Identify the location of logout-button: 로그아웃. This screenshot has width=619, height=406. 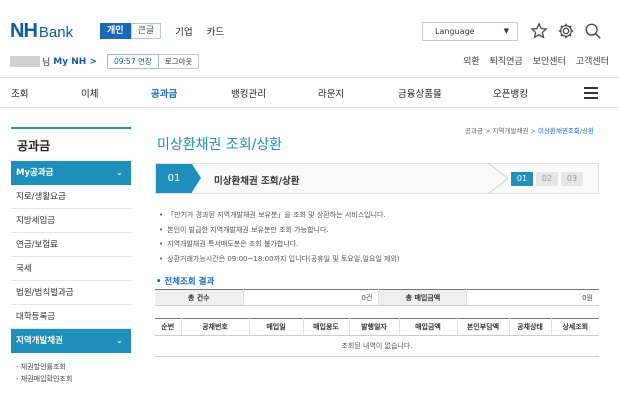
(179, 61).